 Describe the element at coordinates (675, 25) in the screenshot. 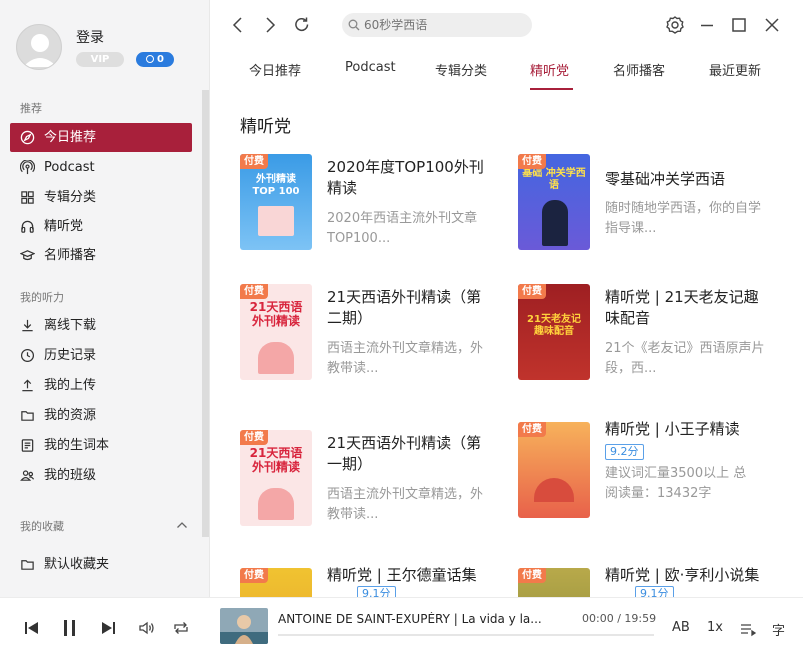

I see `settings-button` at that location.